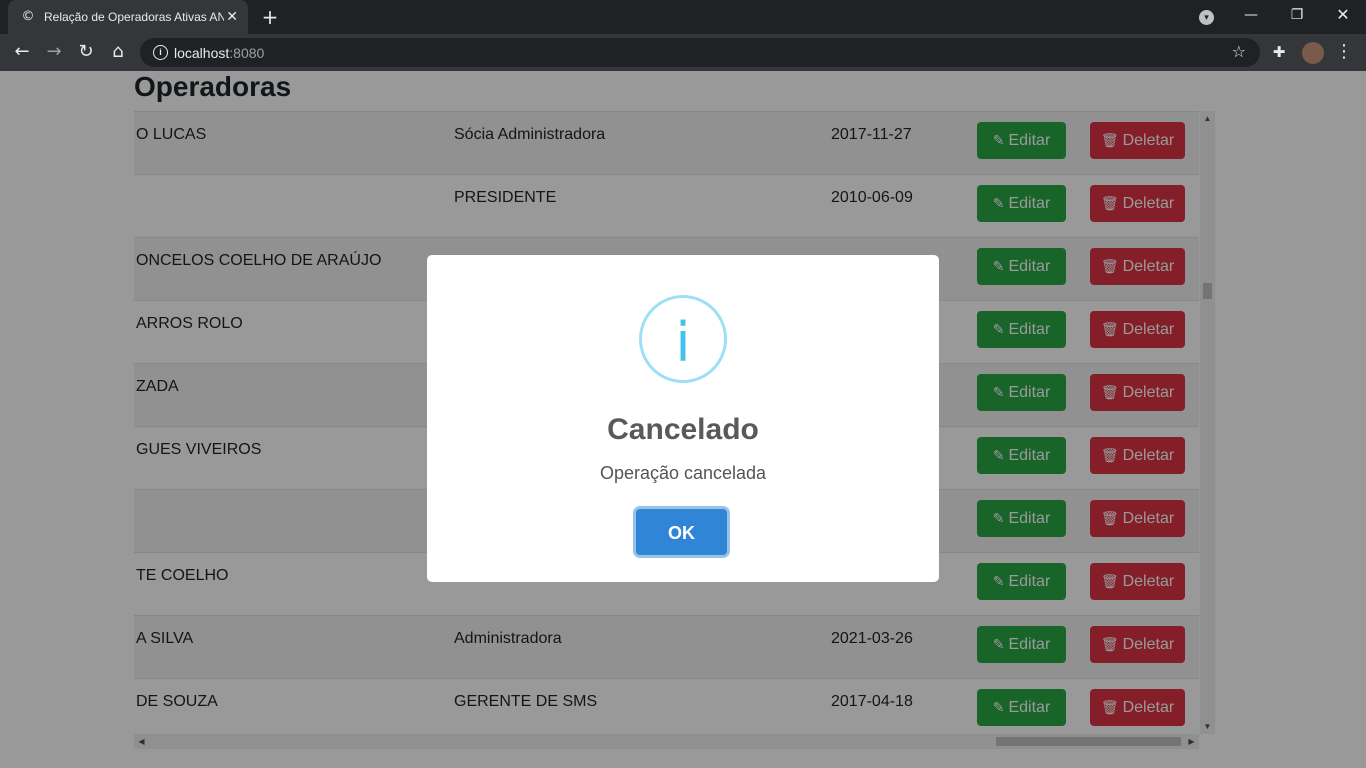 This screenshot has height=768, width=1366. I want to click on bookmark-star-icon: ☆, so click(1239, 51).